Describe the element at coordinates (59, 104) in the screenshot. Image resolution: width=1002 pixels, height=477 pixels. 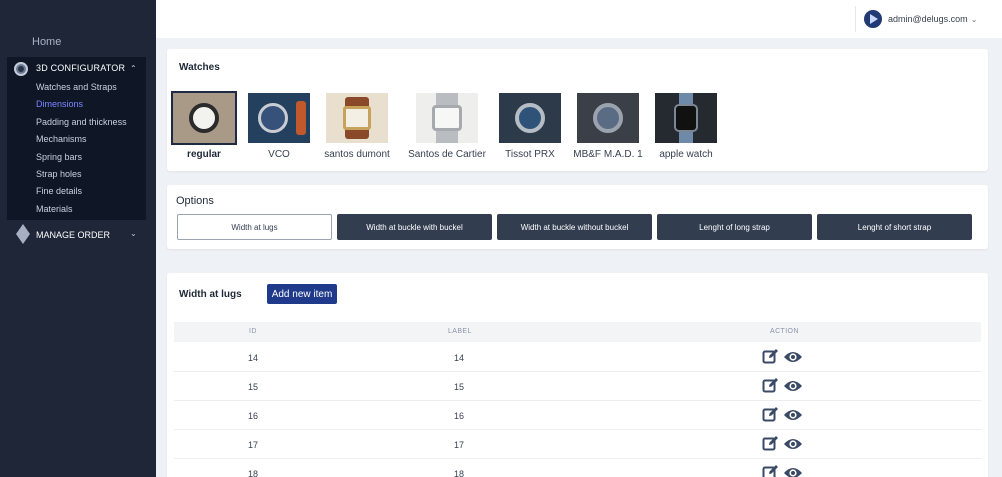
I see `sidebar-item-dimensions: Dimensions` at that location.